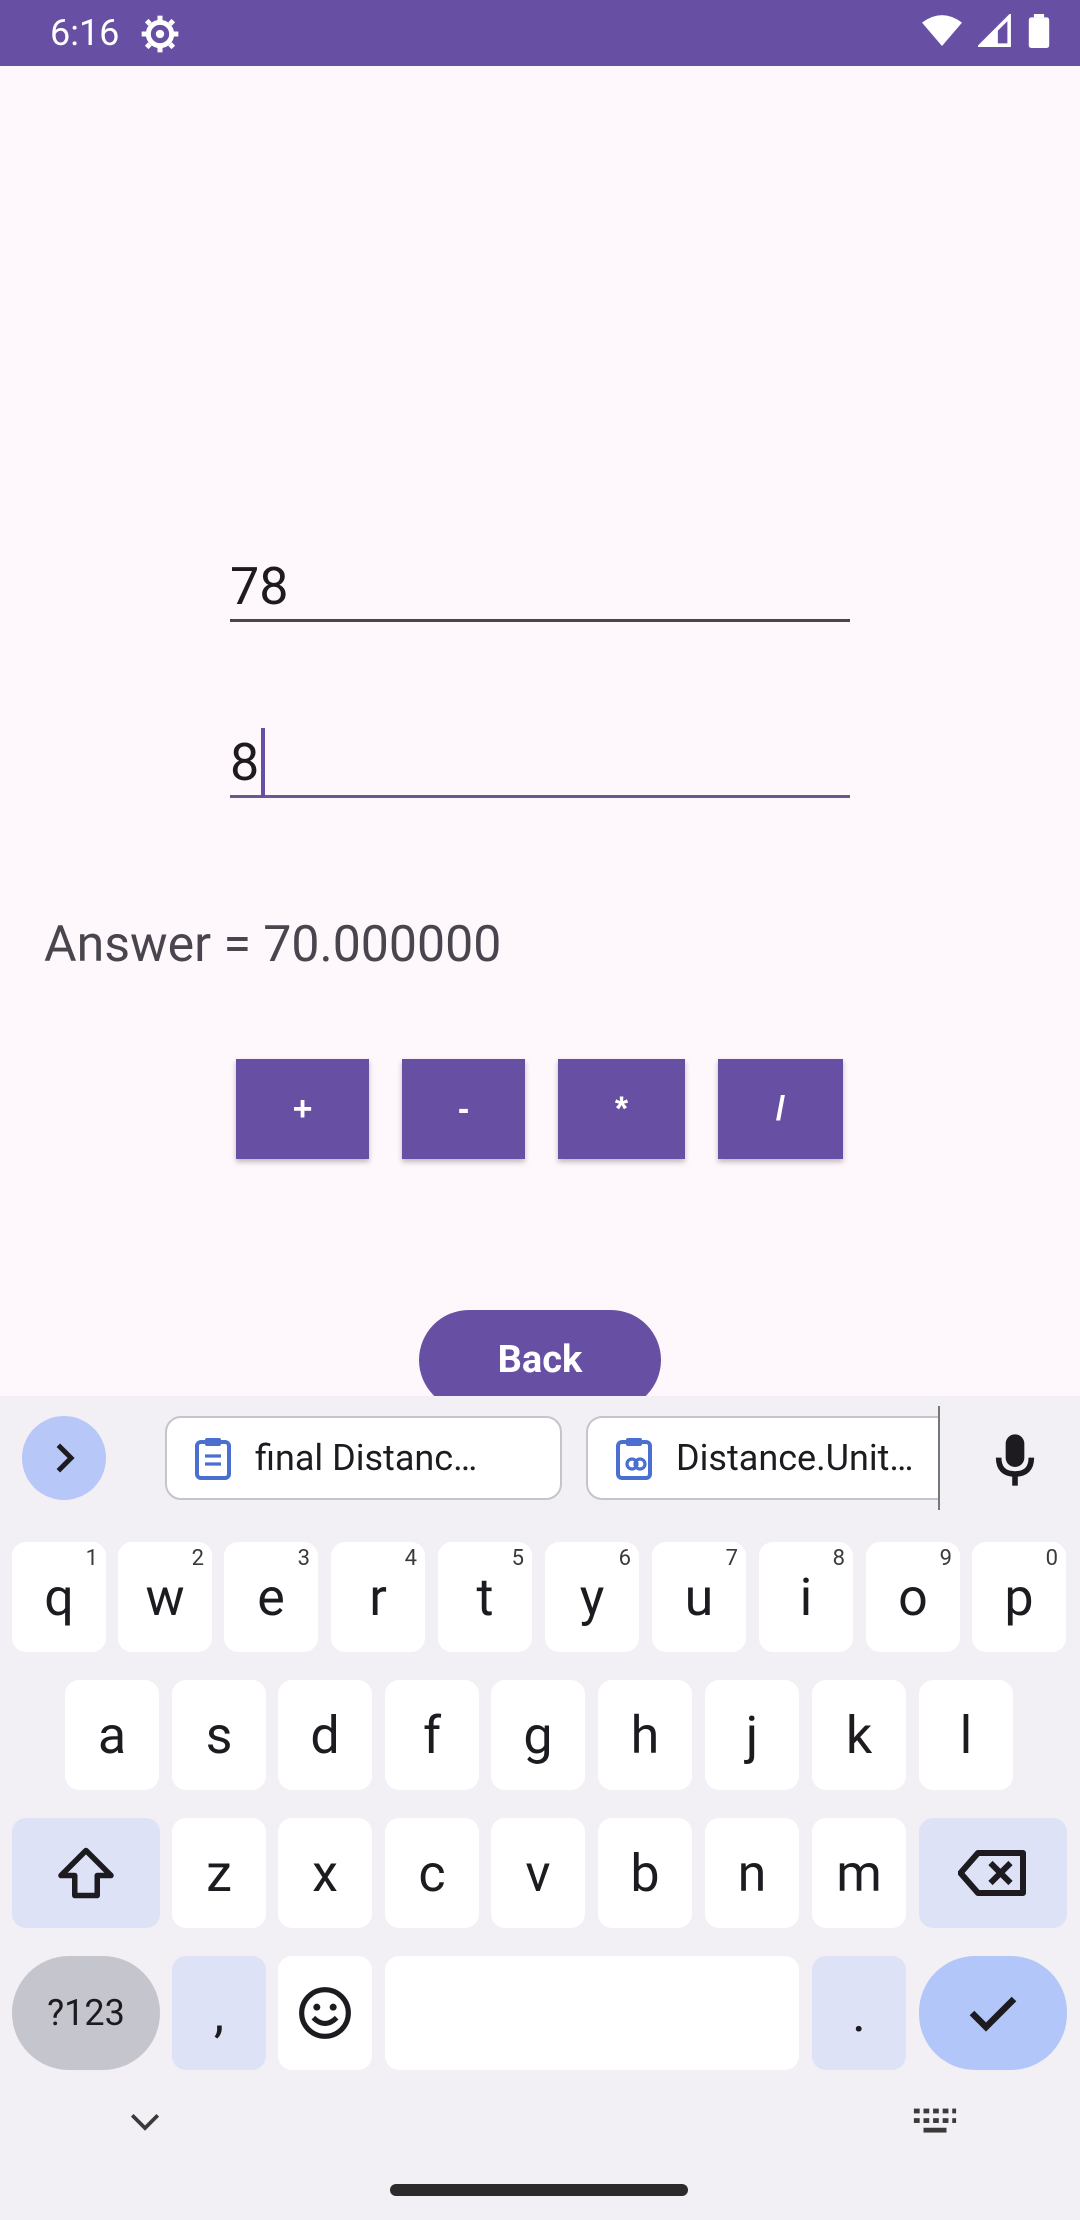  What do you see at coordinates (303, 1558) in the screenshot?
I see `key-number-hint: 3` at bounding box center [303, 1558].